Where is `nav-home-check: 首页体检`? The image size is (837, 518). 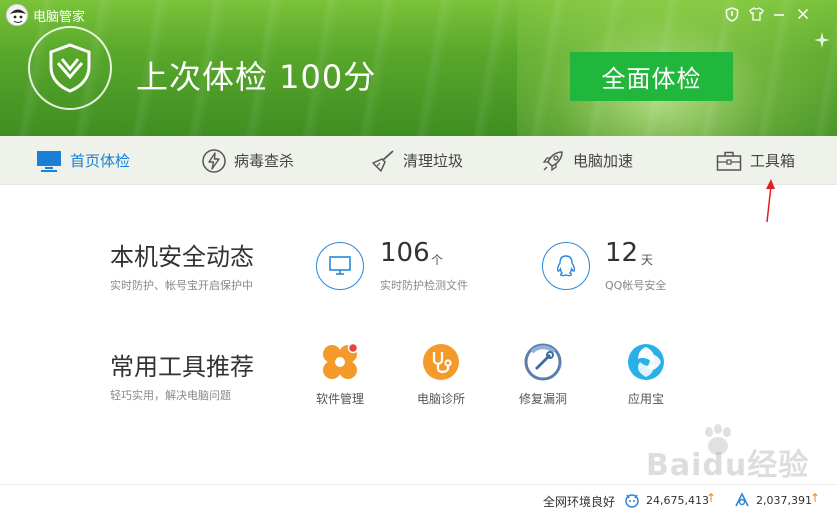 nav-home-check: 首页体检 is located at coordinates (83, 160).